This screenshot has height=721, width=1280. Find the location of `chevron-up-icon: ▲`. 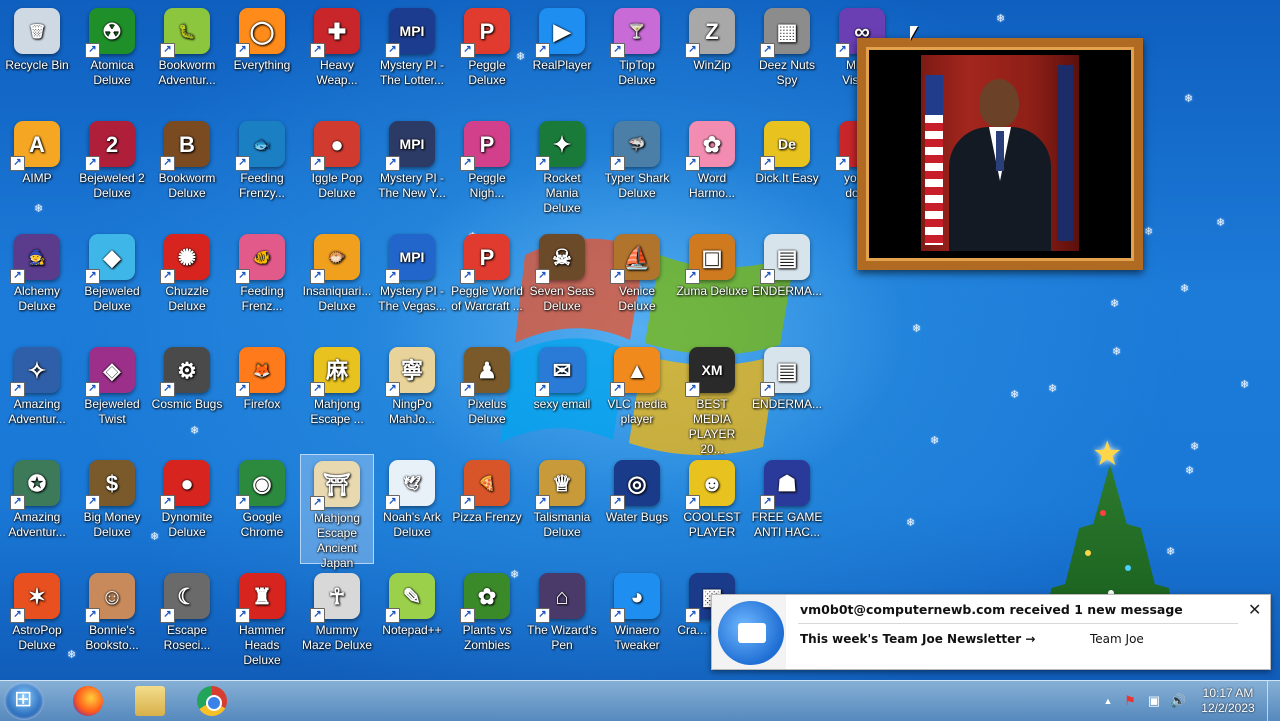

chevron-up-icon: ▲ is located at coordinates (1108, 701).